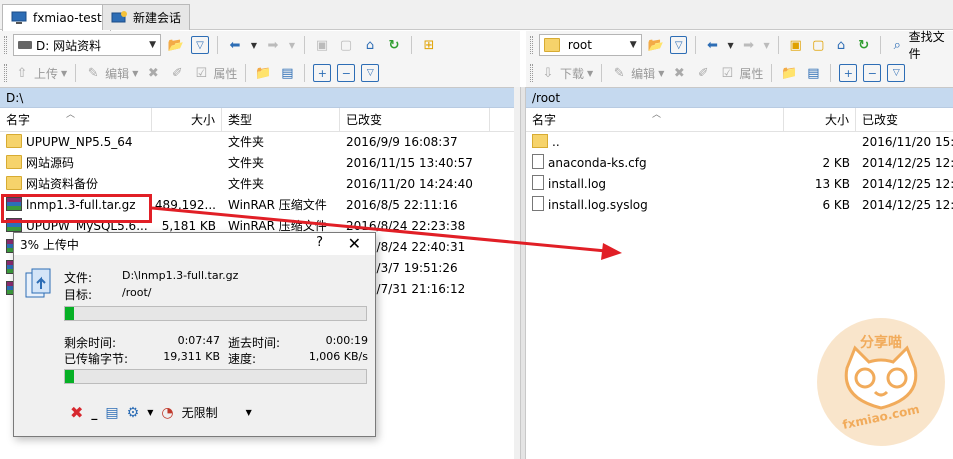 This screenshot has width=953, height=459. What do you see at coordinates (402, 142) in the screenshot?
I see `file-modified-cell: 2016/9/9 16:08:37` at bounding box center [402, 142].